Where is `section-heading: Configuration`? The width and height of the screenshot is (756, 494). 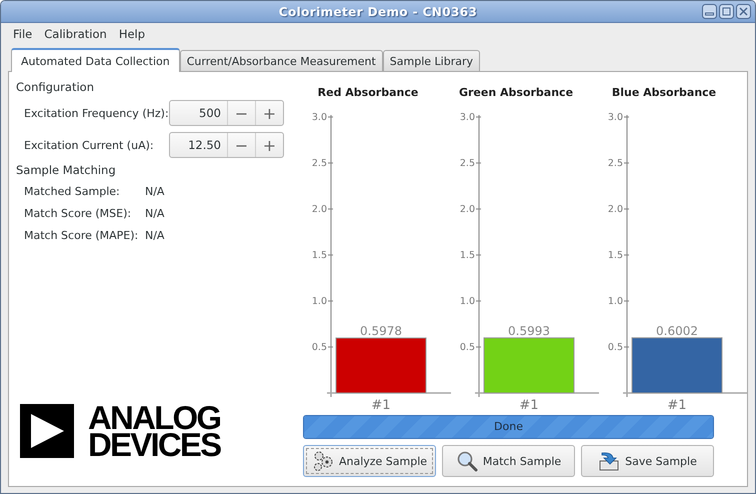
section-heading: Configuration is located at coordinates (55, 87).